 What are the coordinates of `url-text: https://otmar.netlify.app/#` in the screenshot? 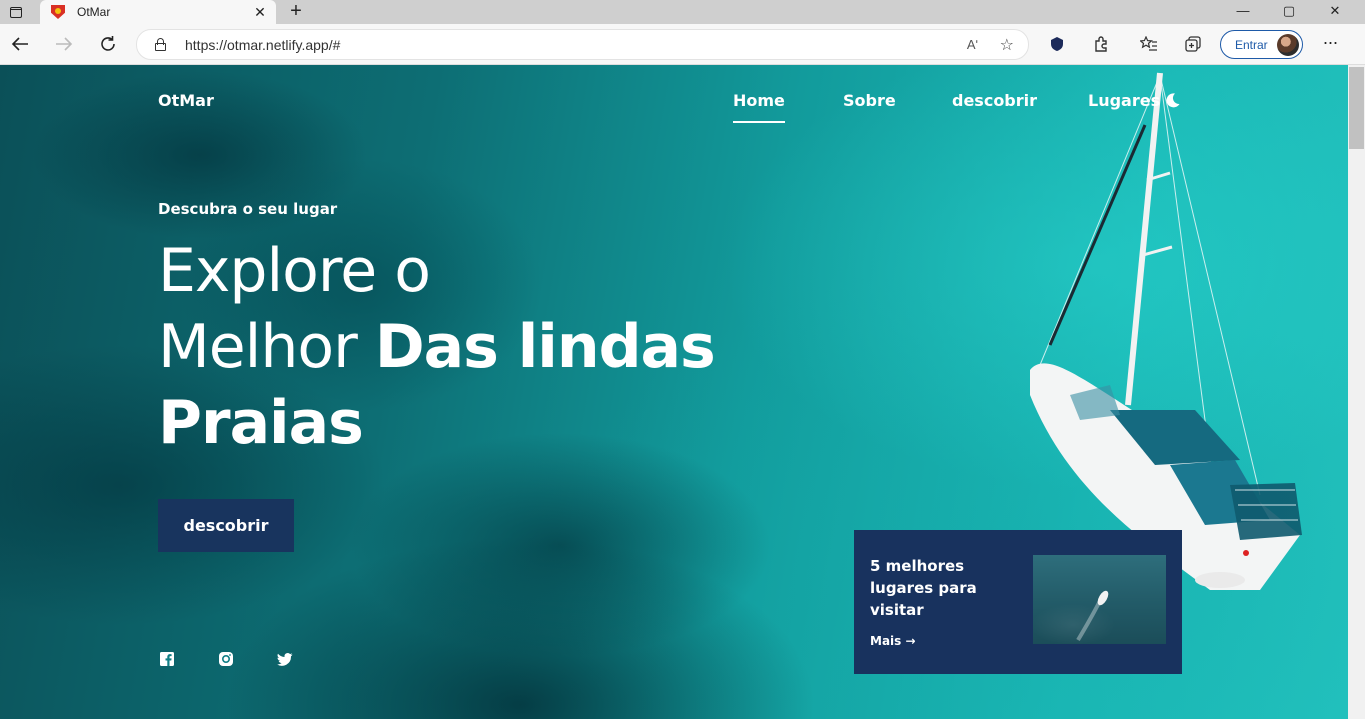 It's located at (262, 45).